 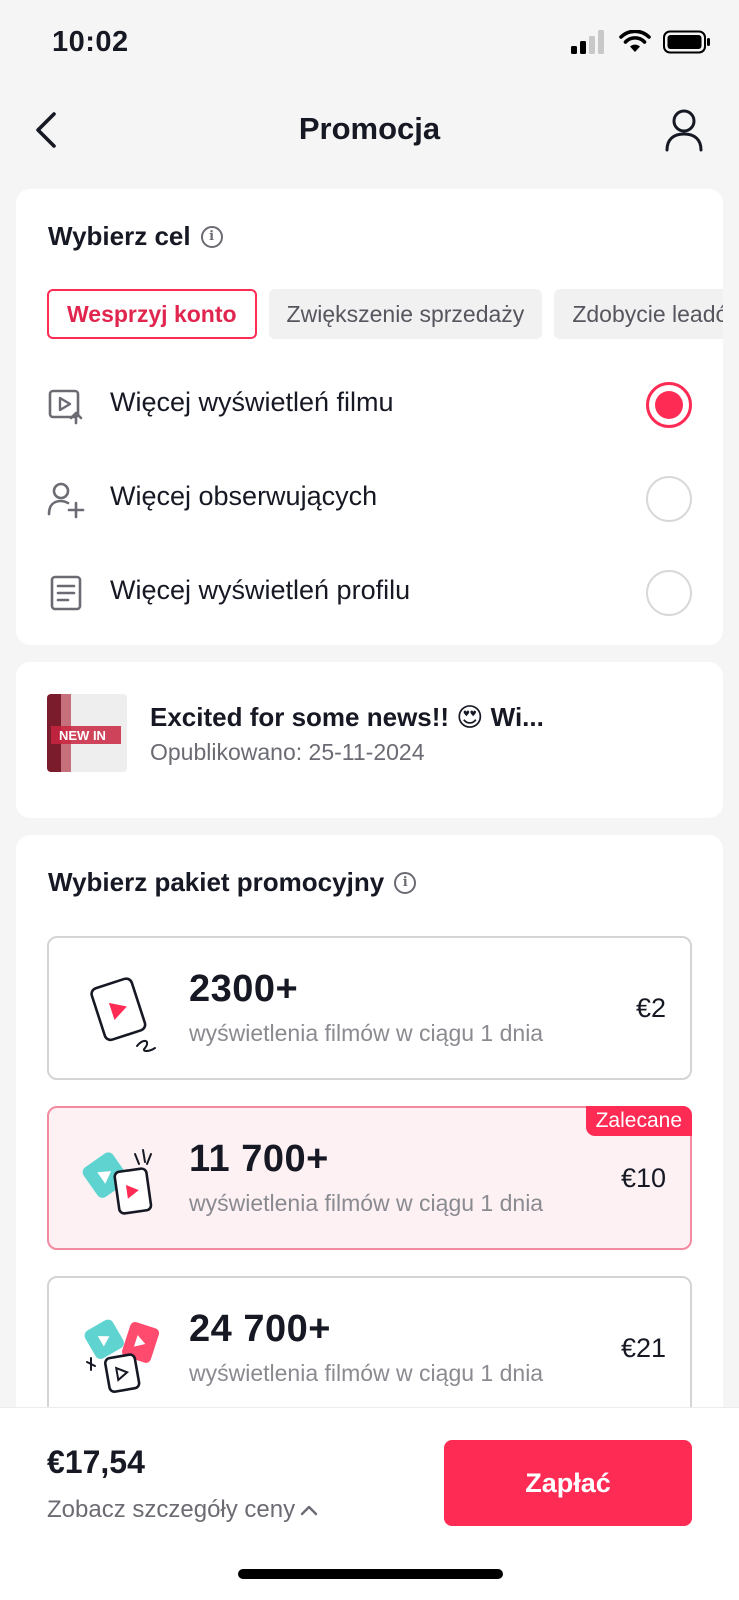 I want to click on package-count: 2300+, so click(x=244, y=989).